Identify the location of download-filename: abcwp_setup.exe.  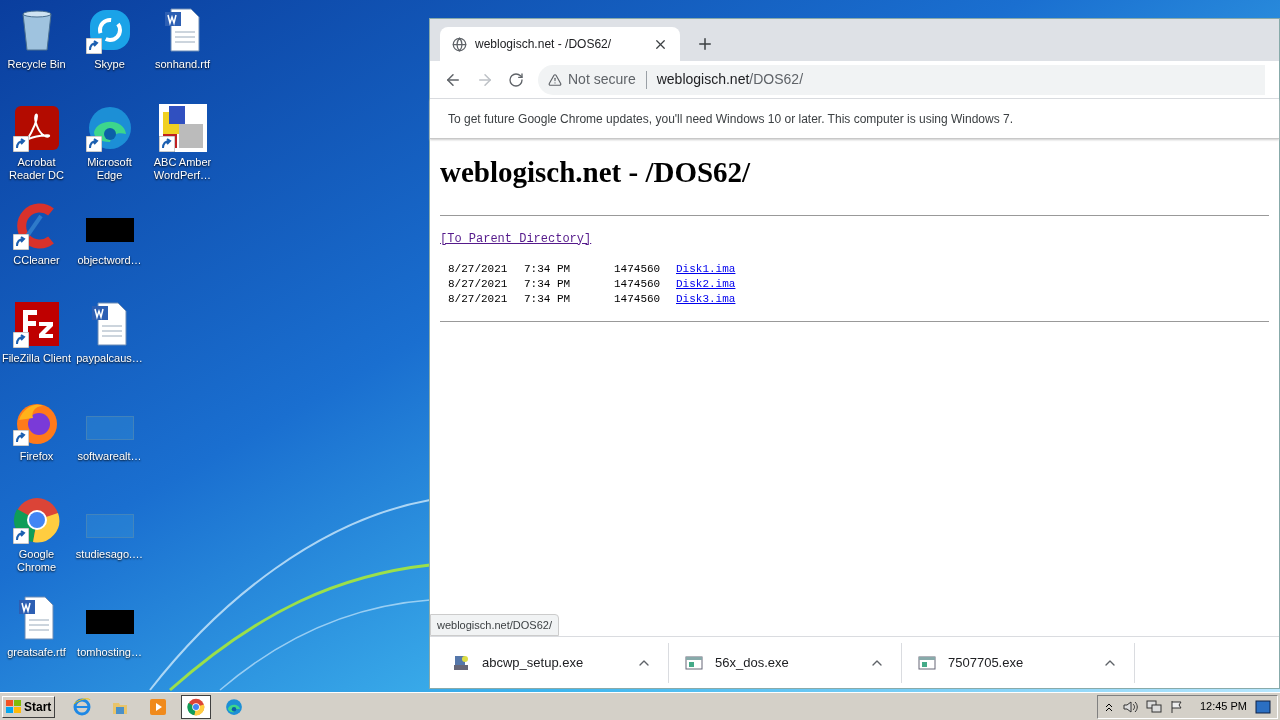
(533, 662).